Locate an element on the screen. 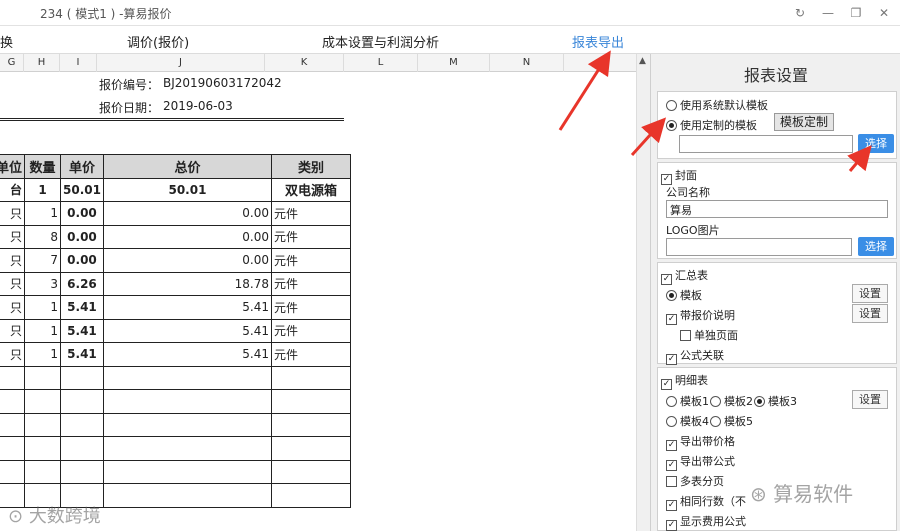 The image size is (900, 531). radio-default-template: 使用系统默认模板 is located at coordinates (717, 105).